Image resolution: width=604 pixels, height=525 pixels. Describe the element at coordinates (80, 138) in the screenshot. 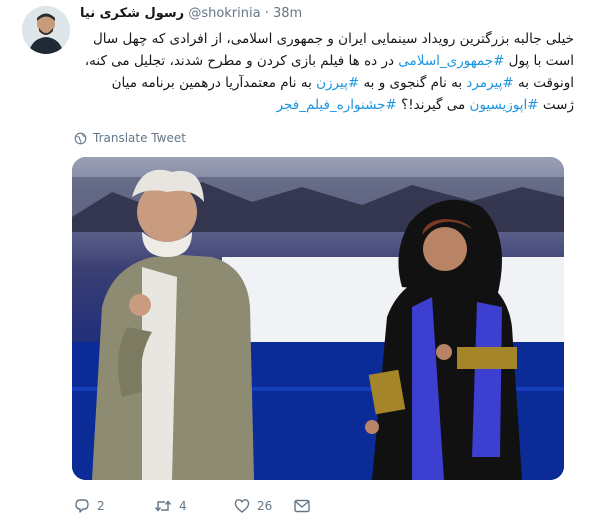

I see `globe-icon` at that location.